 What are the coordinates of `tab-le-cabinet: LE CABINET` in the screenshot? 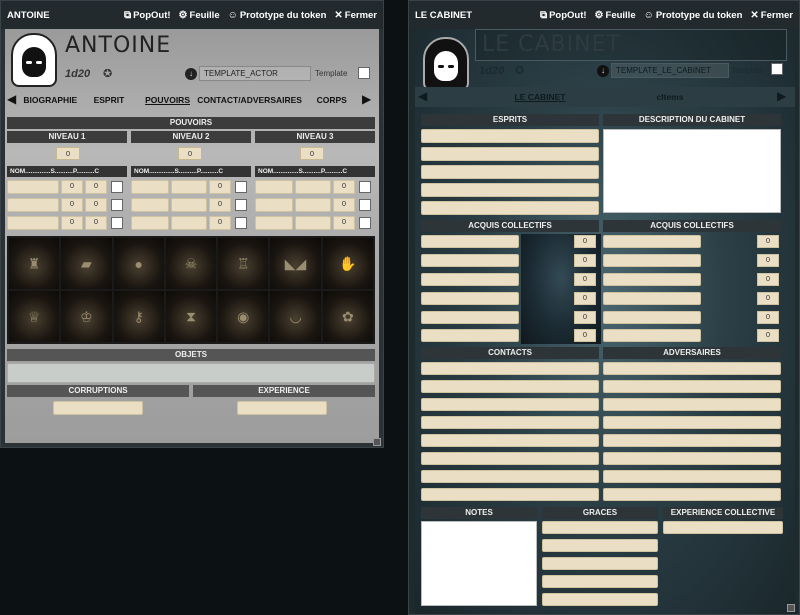 It's located at (540, 97).